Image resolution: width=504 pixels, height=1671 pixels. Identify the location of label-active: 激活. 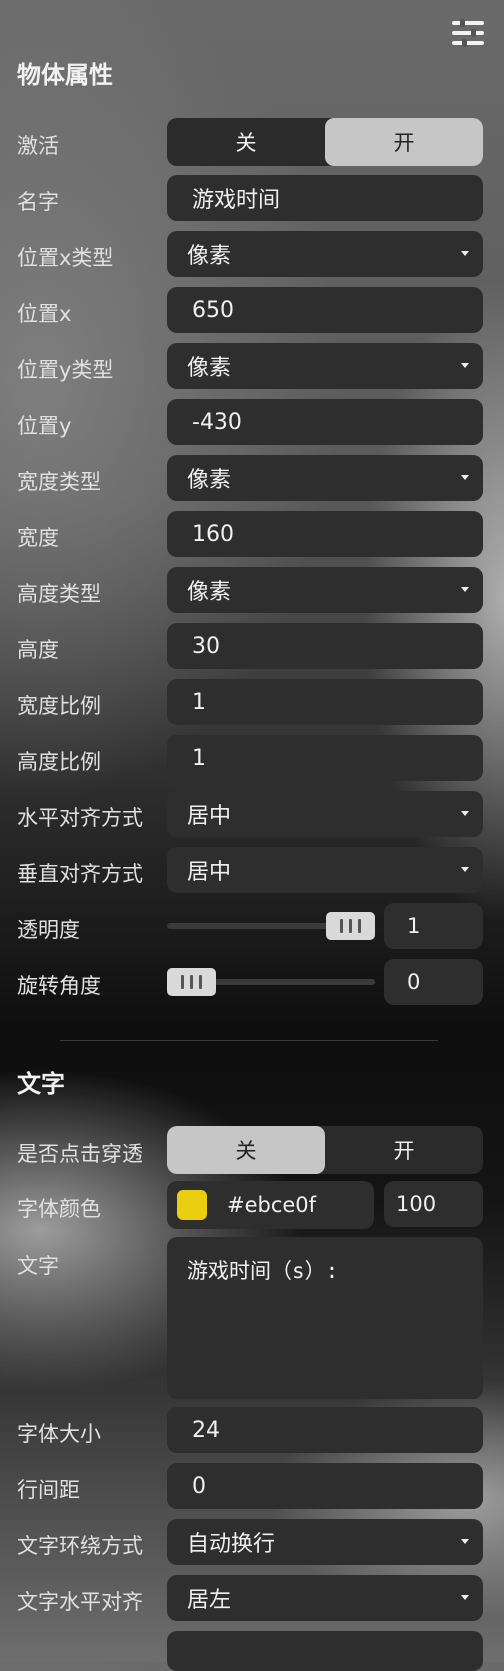
(38, 146).